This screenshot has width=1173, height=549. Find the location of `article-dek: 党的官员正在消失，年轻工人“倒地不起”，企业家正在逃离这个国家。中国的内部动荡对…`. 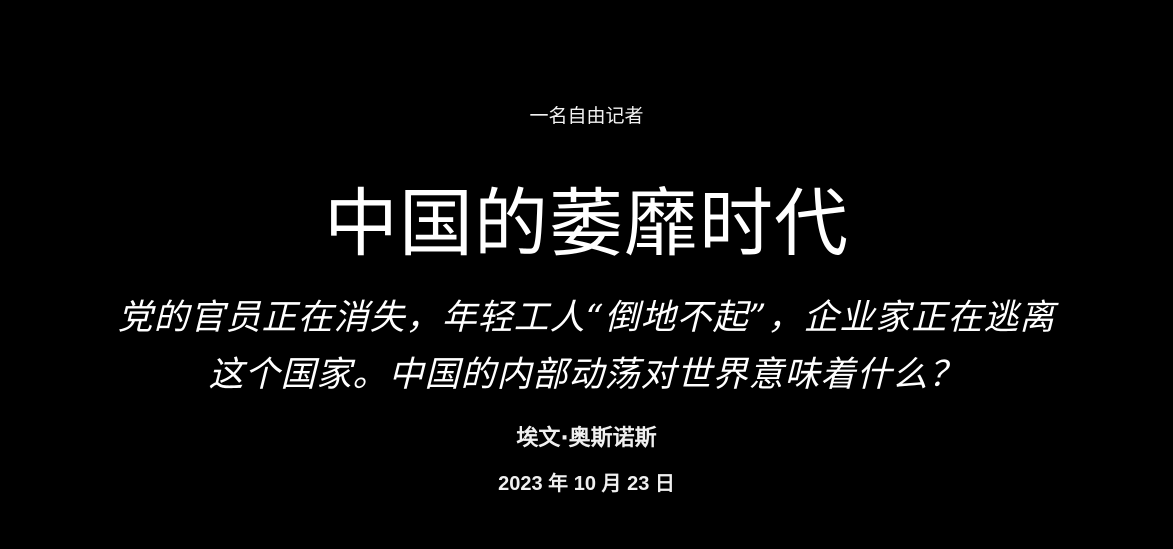

article-dek: 党的官员正在消失，年轻工人“倒地不起”，企业家正在逃离这个国家。中国的内部动荡对… is located at coordinates (586, 346).